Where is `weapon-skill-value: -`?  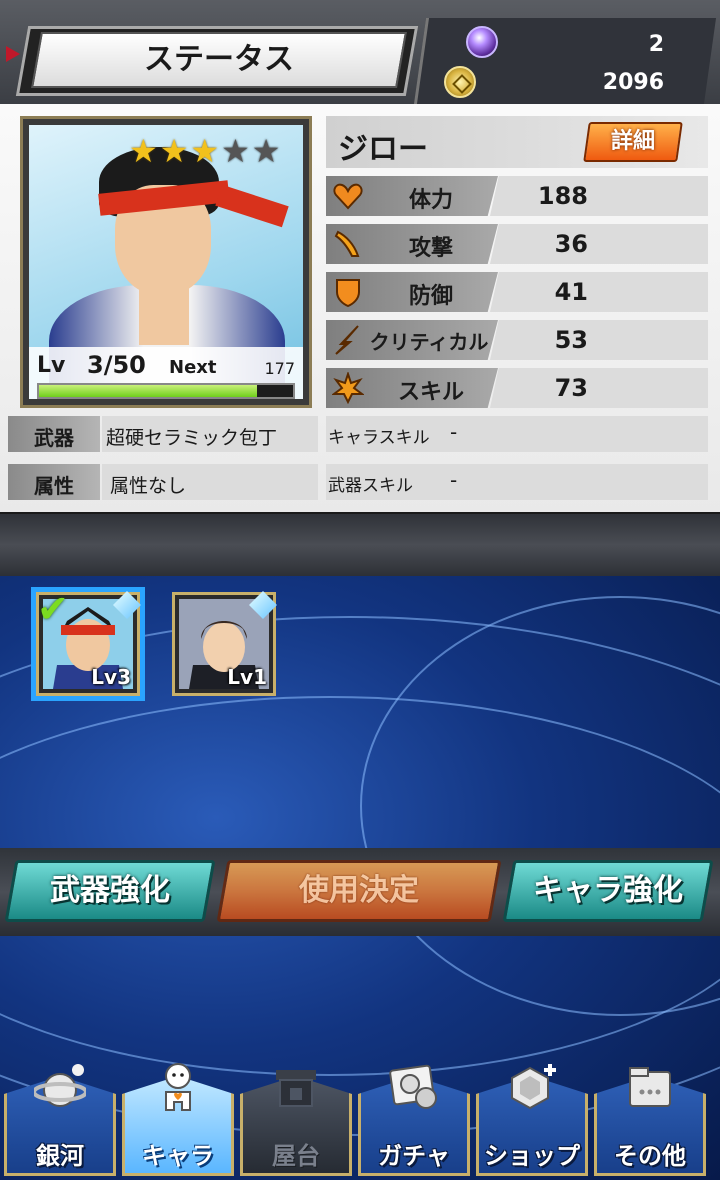
weapon-skill-value: - is located at coordinates (454, 480).